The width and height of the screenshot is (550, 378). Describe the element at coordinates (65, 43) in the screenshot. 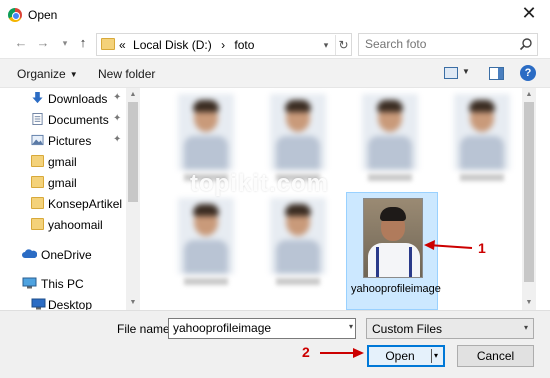

I see `recent-locations-button: ▾` at that location.